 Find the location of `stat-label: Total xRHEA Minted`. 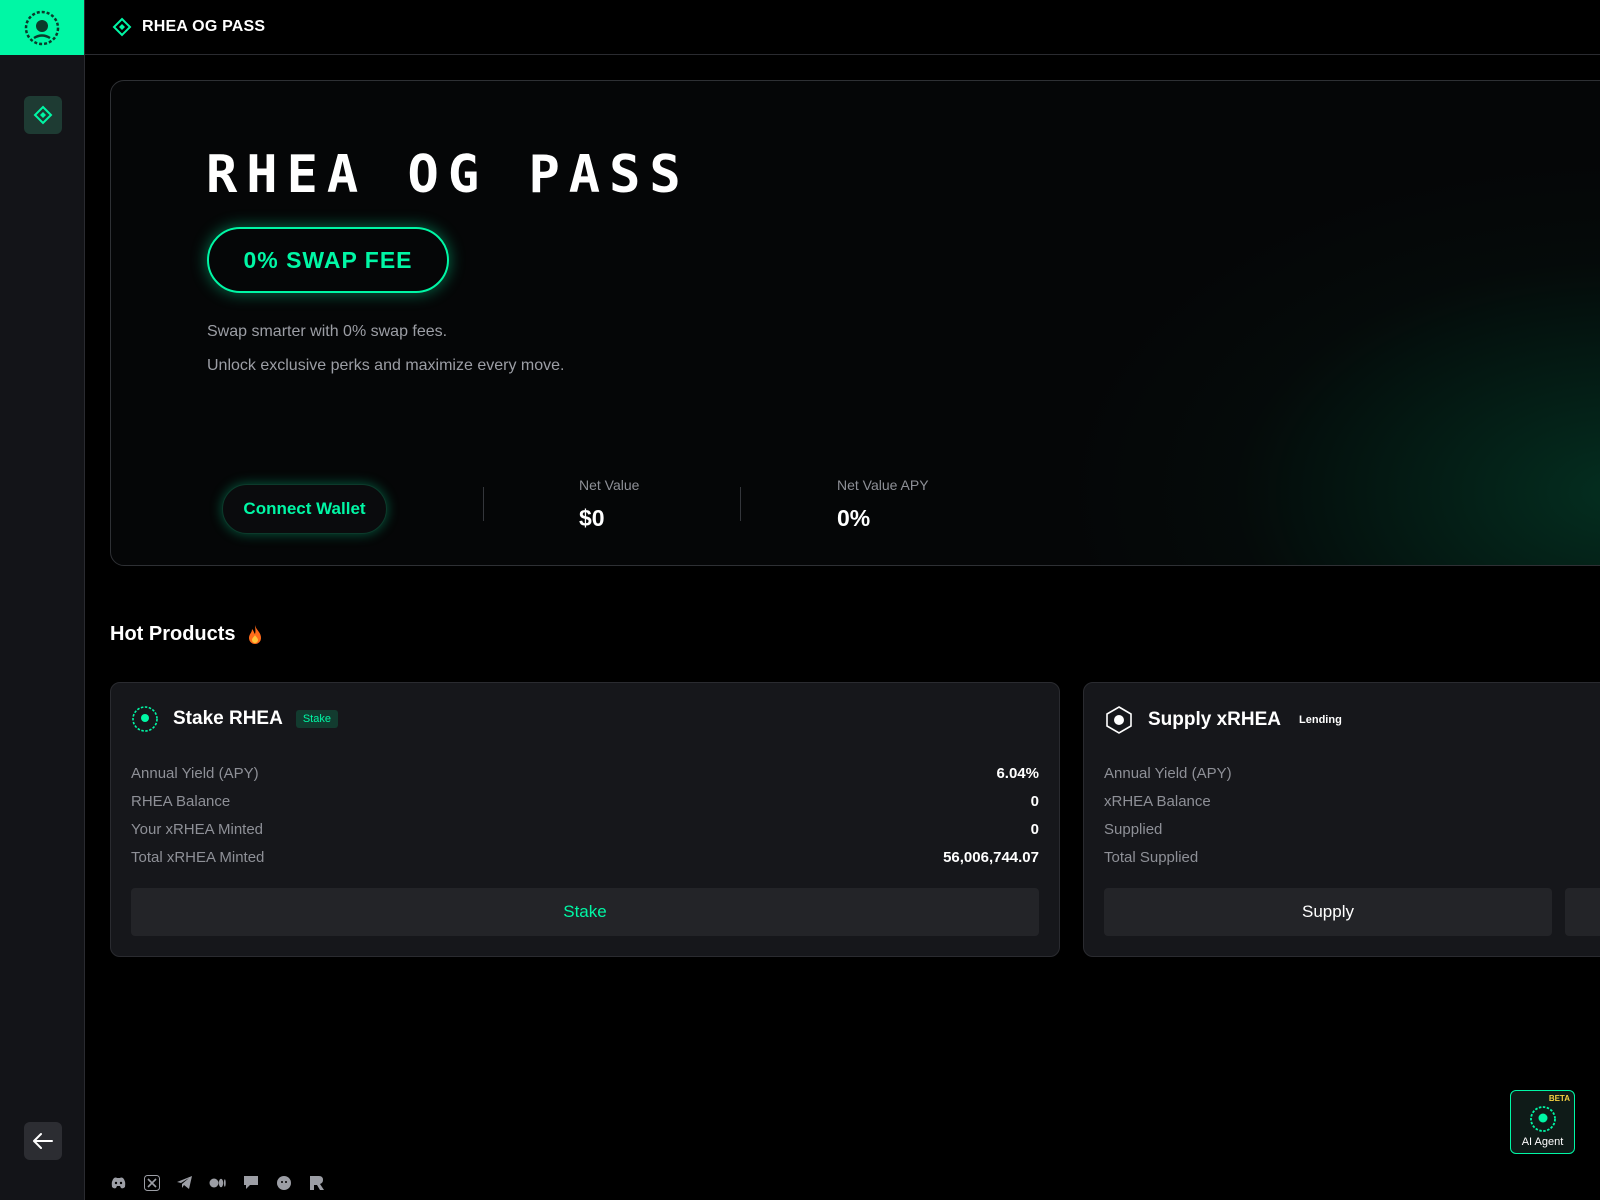

stat-label: Total xRHEA Minted is located at coordinates (198, 857).